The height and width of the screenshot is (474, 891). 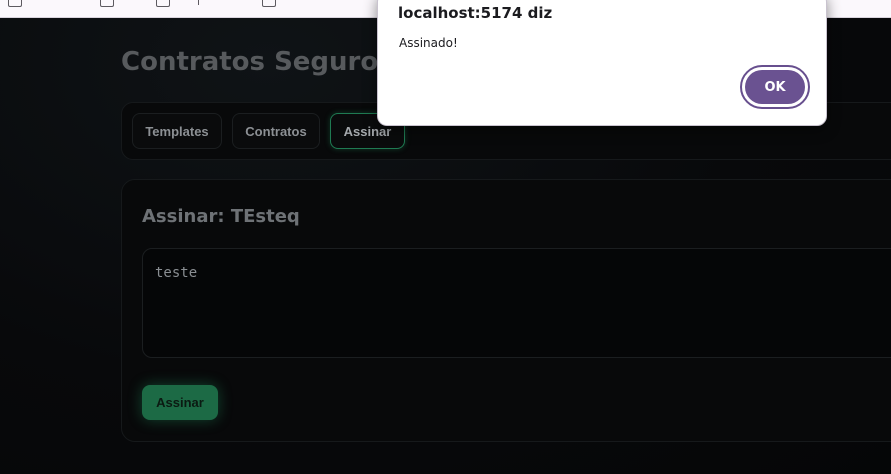 What do you see at coordinates (198, 2) in the screenshot?
I see `divider` at bounding box center [198, 2].